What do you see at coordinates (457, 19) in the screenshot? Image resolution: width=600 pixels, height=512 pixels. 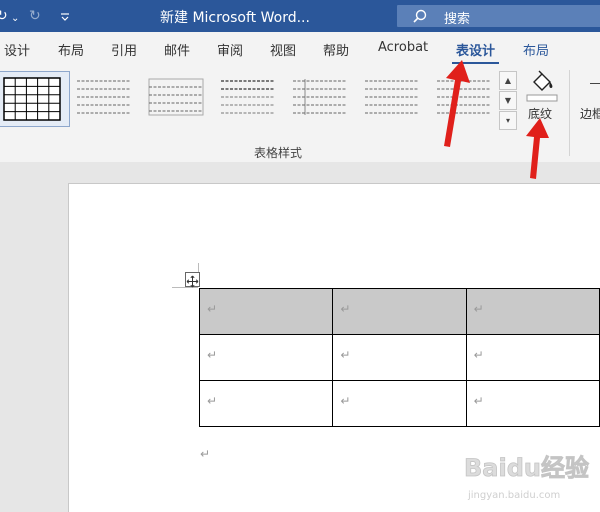 I see `search-placeholder: 搜索` at bounding box center [457, 19].